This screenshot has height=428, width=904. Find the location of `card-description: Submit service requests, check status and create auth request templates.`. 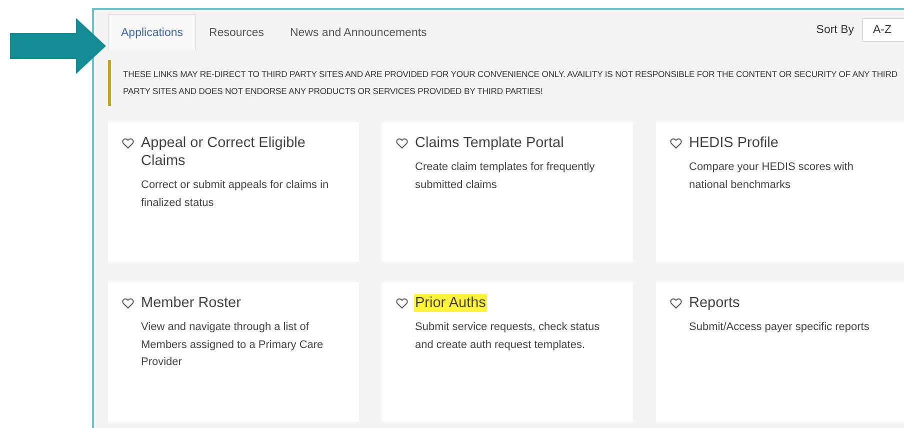

card-description: Submit service requests, check status and create auth request templates. is located at coordinates (508, 336).